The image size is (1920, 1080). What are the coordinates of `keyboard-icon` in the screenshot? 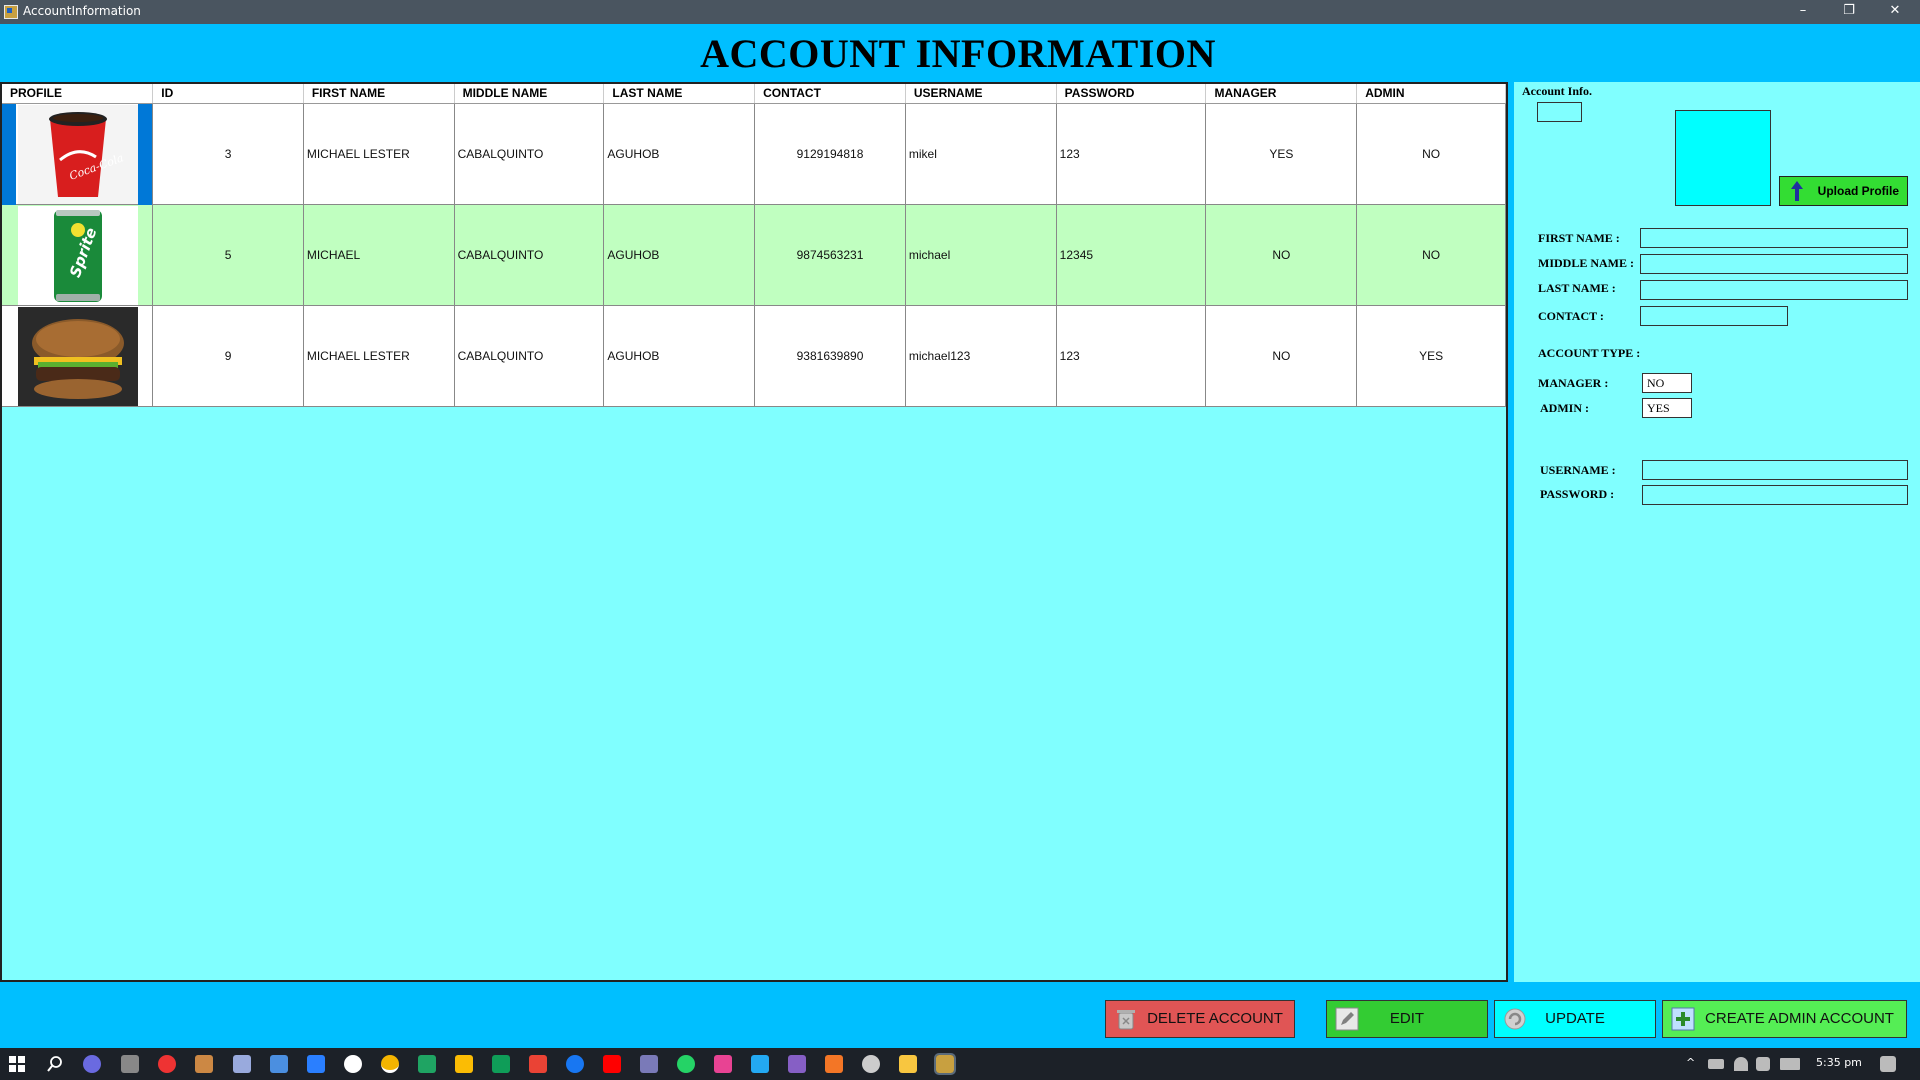 It's located at (1790, 1064).